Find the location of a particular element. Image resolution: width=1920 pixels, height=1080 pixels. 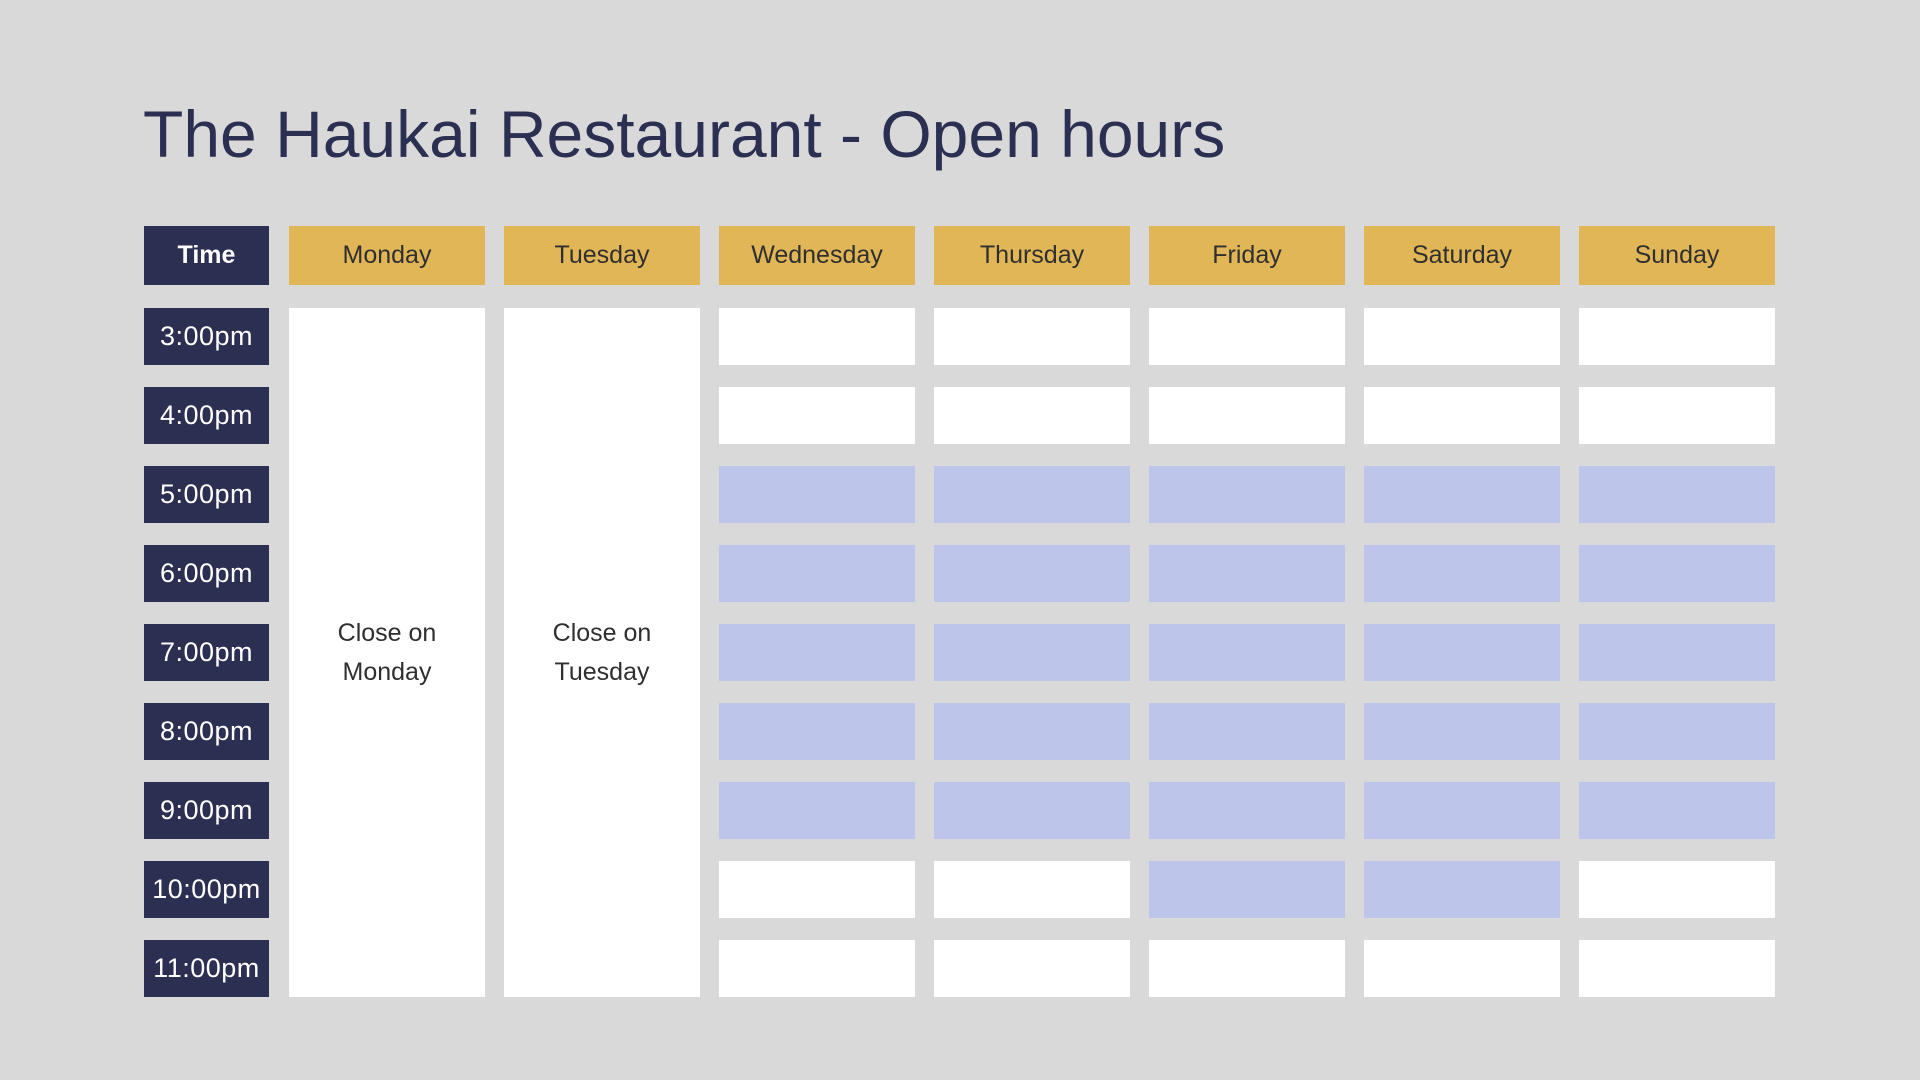

time-cell: 11:00pm is located at coordinates (206, 968).